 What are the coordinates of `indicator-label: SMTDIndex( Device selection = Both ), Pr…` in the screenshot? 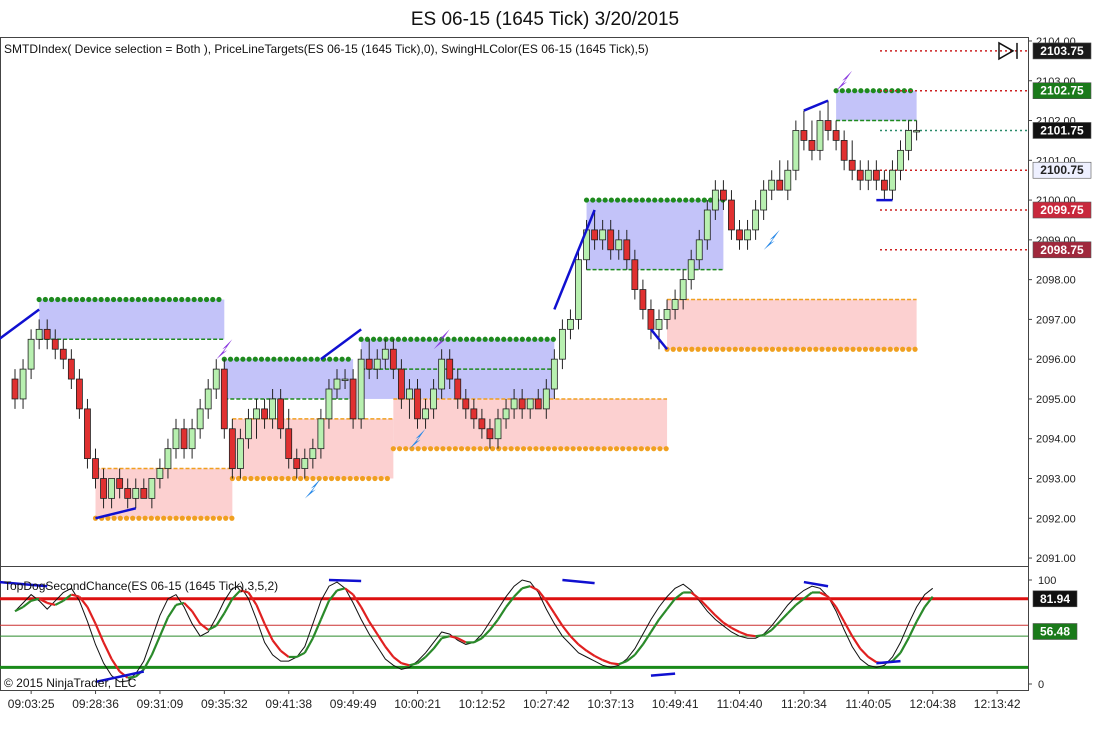 It's located at (326, 49).